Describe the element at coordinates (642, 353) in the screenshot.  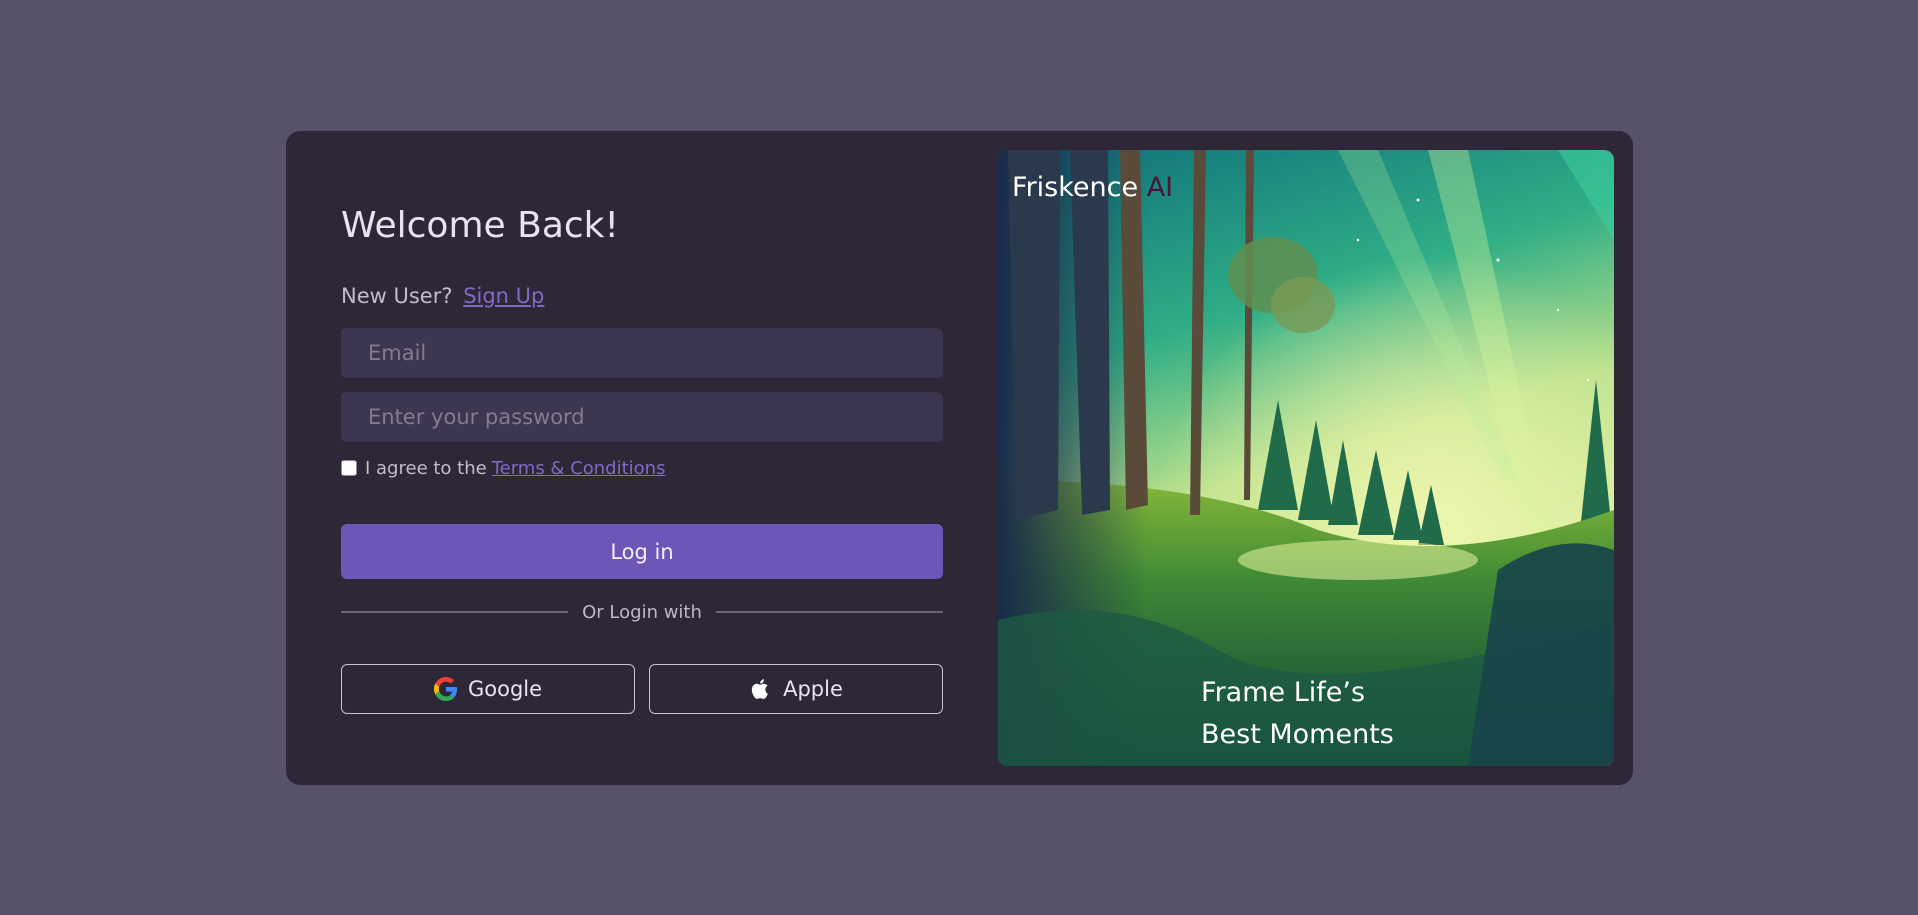
I see `email-input` at that location.